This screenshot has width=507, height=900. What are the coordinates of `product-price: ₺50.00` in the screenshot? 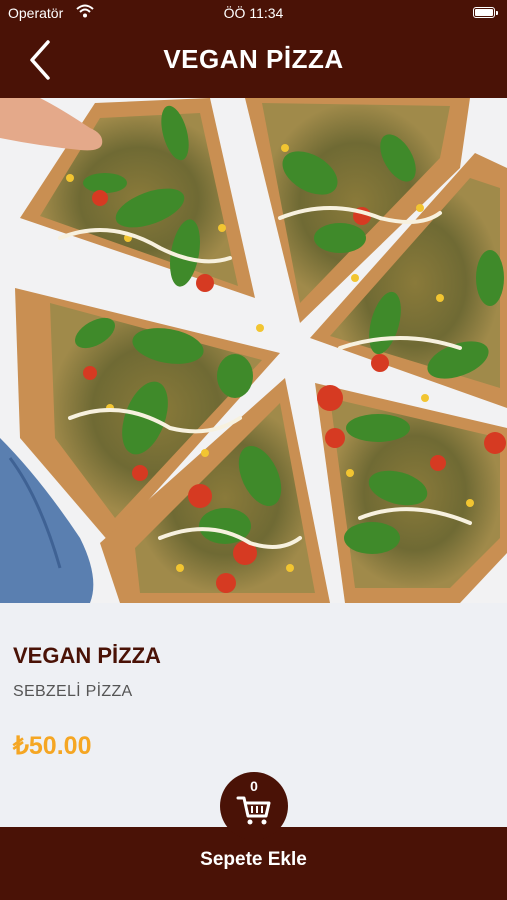 It's located at (52, 746).